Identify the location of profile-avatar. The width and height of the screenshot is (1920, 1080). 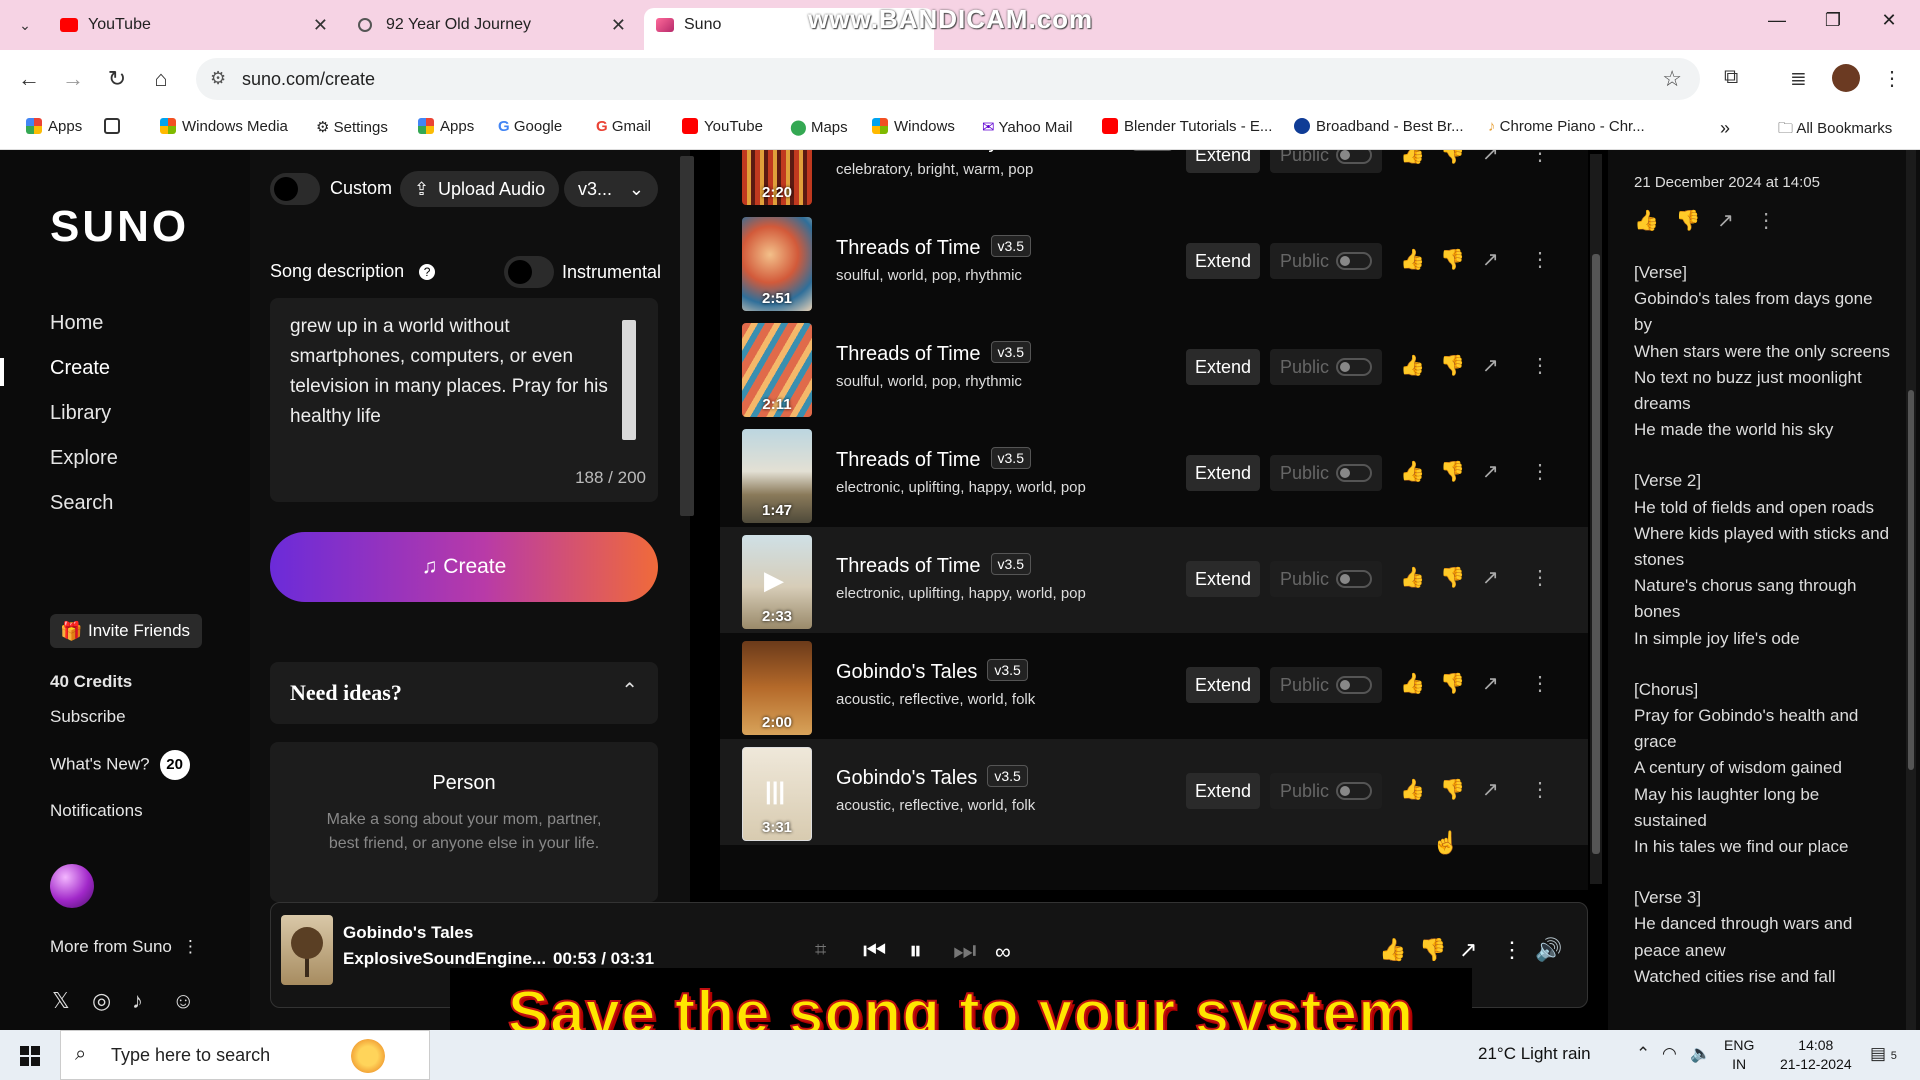
(1846, 78).